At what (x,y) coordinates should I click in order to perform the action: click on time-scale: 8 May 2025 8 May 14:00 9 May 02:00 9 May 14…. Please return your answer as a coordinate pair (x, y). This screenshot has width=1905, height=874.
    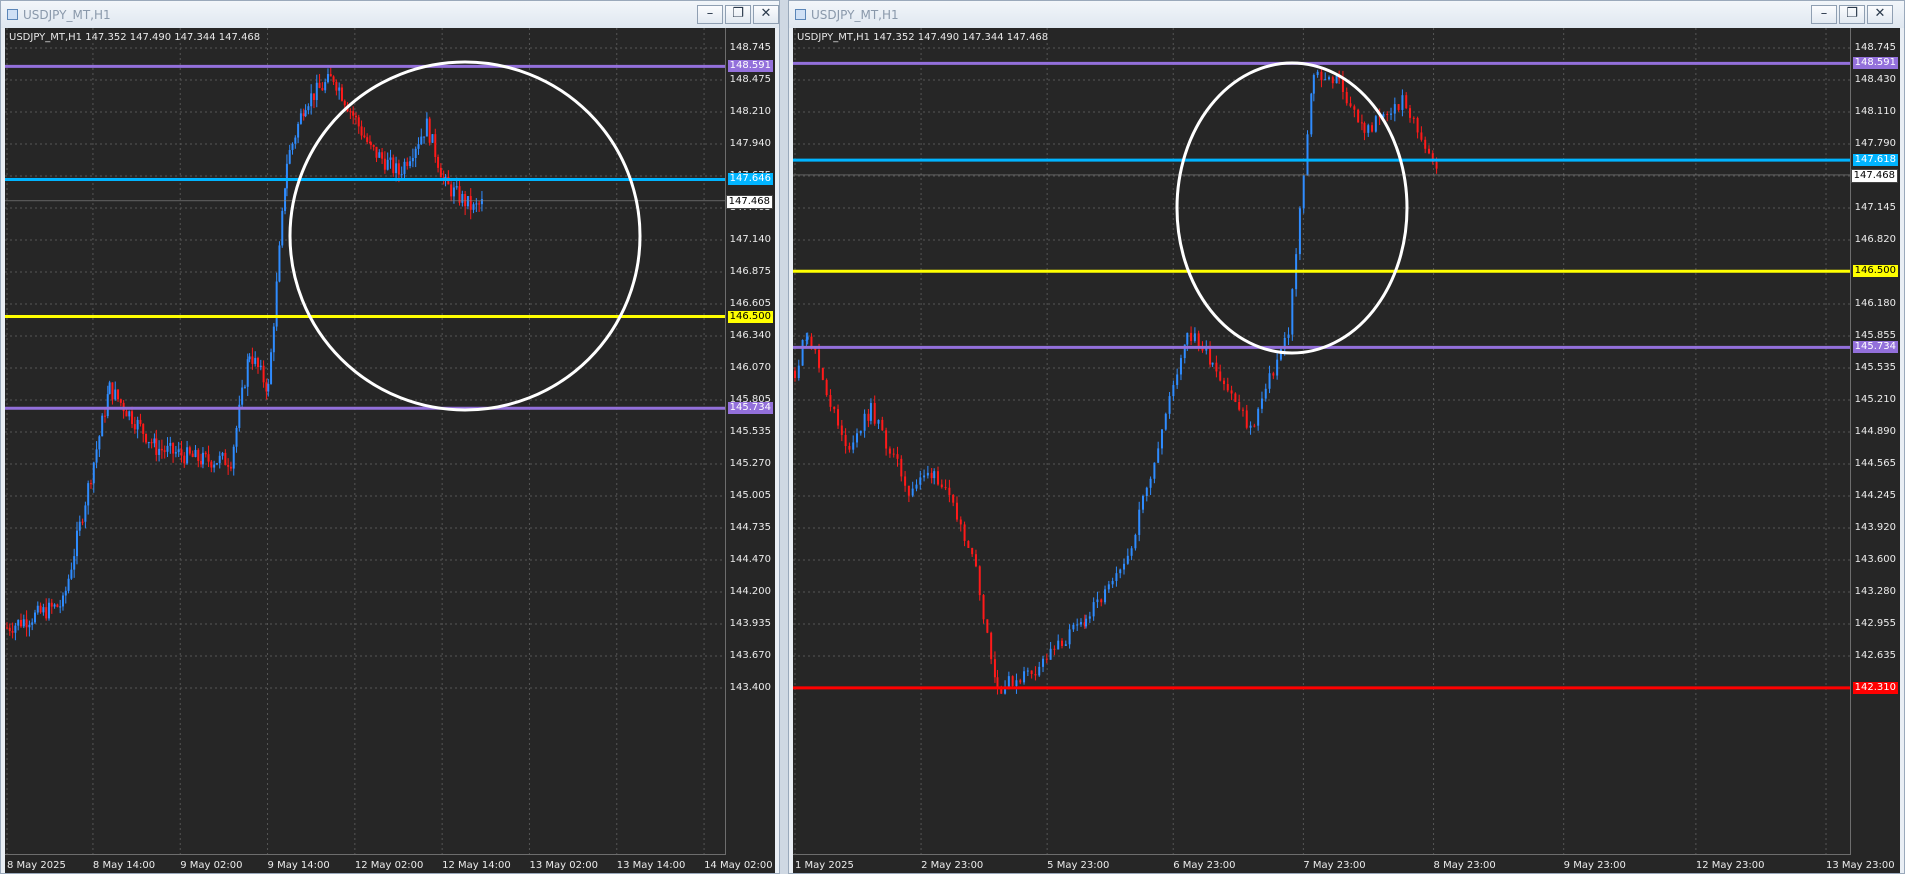
    Looking at the image, I should click on (389, 863).